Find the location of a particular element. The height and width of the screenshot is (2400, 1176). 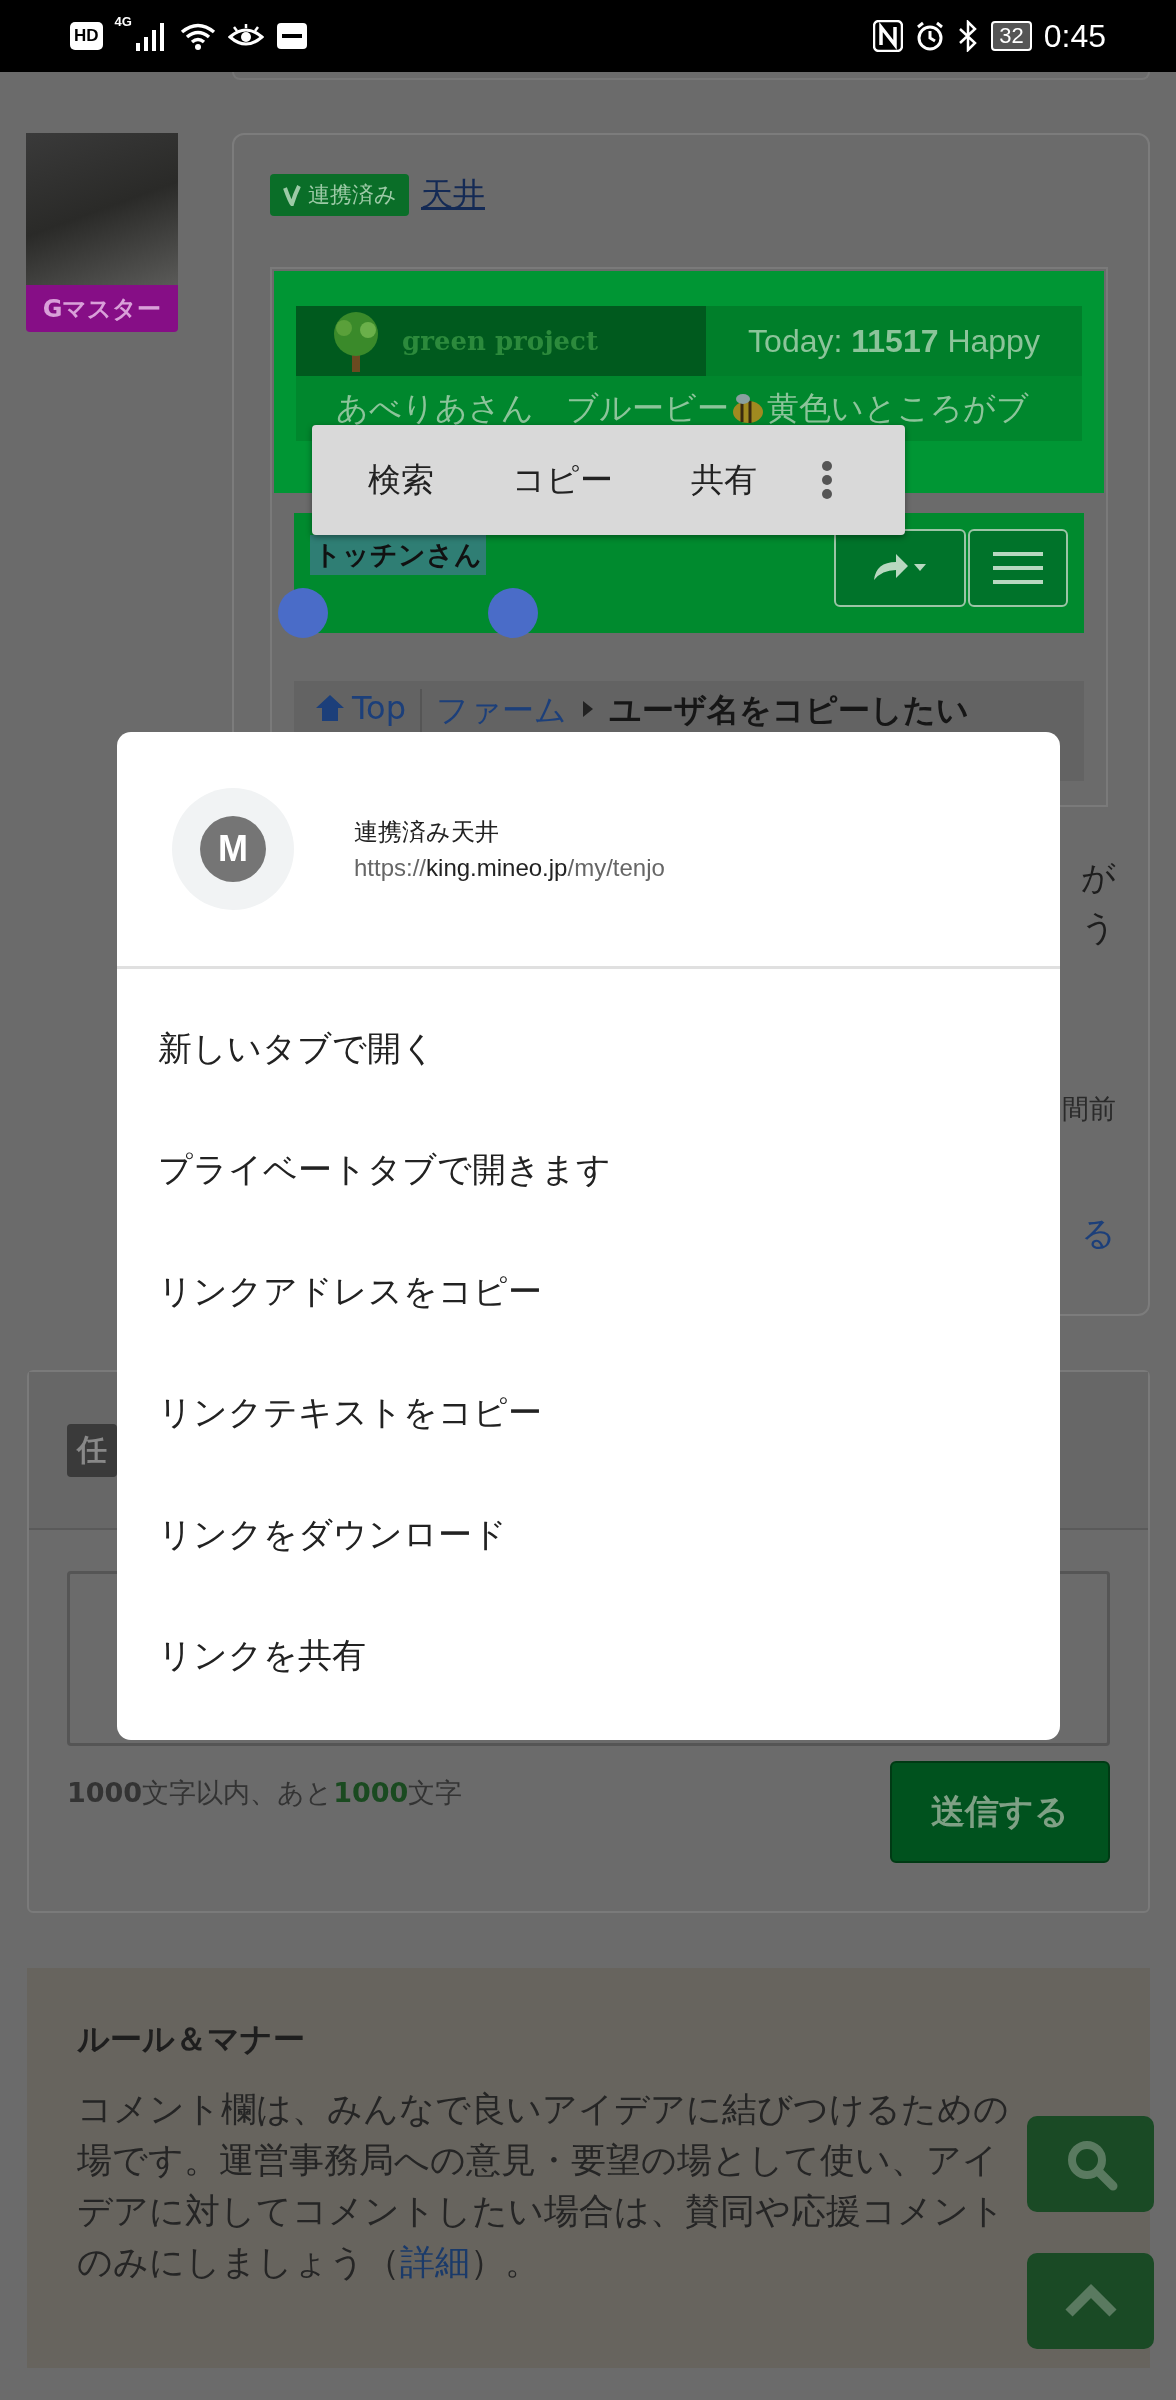

linked-badge: 連携済み is located at coordinates (339, 195).